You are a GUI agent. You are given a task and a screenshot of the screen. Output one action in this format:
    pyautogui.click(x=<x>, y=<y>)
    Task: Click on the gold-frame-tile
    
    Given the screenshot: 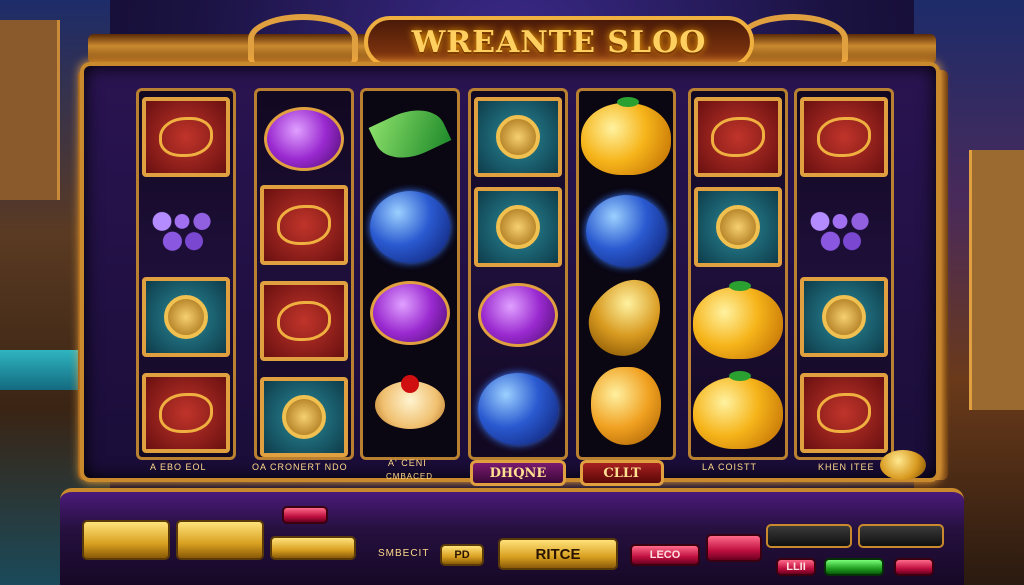 What is the action you would take?
    pyautogui.click(x=304, y=417)
    